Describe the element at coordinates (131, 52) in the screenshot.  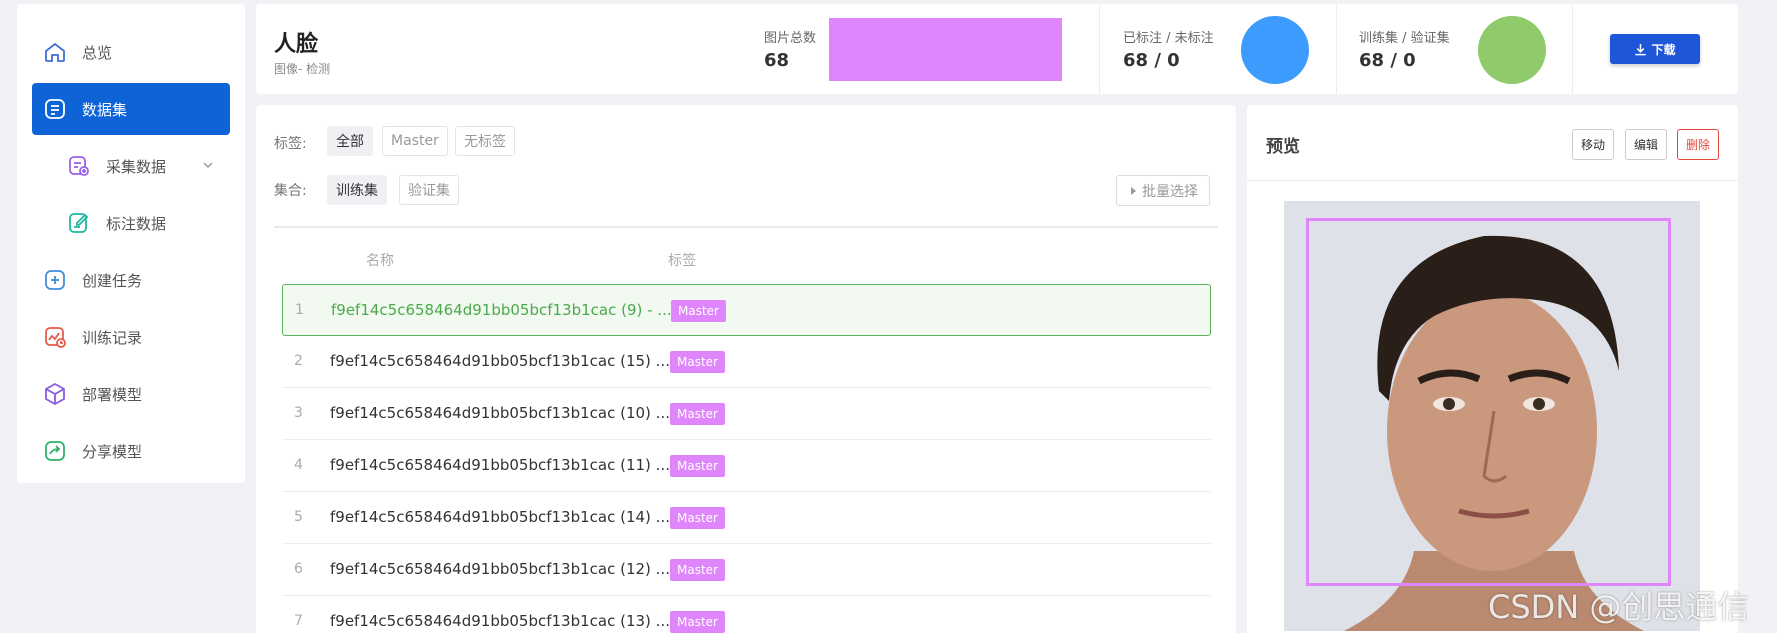
I see `sidebar-item-overview: 总览` at that location.